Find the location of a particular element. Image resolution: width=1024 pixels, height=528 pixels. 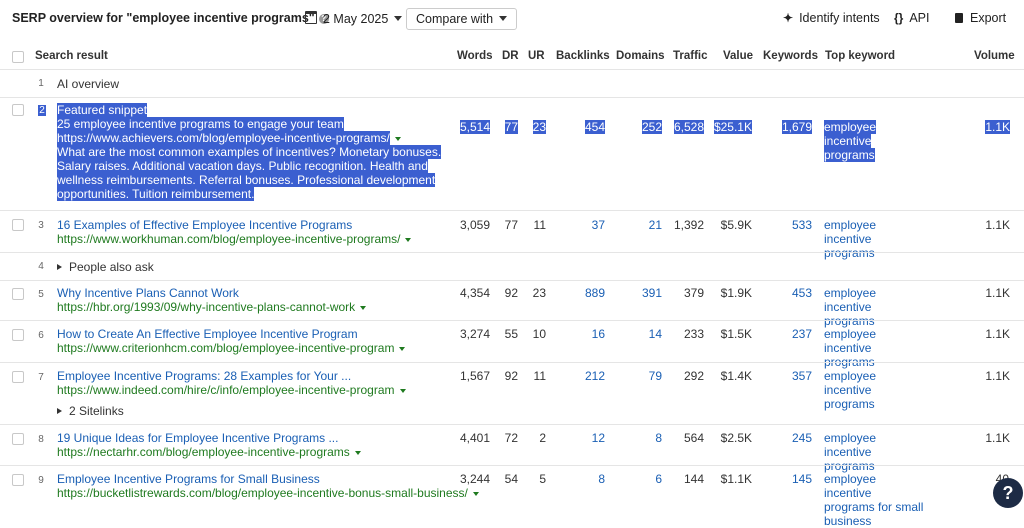

ur-value: 5 is located at coordinates (542, 479).